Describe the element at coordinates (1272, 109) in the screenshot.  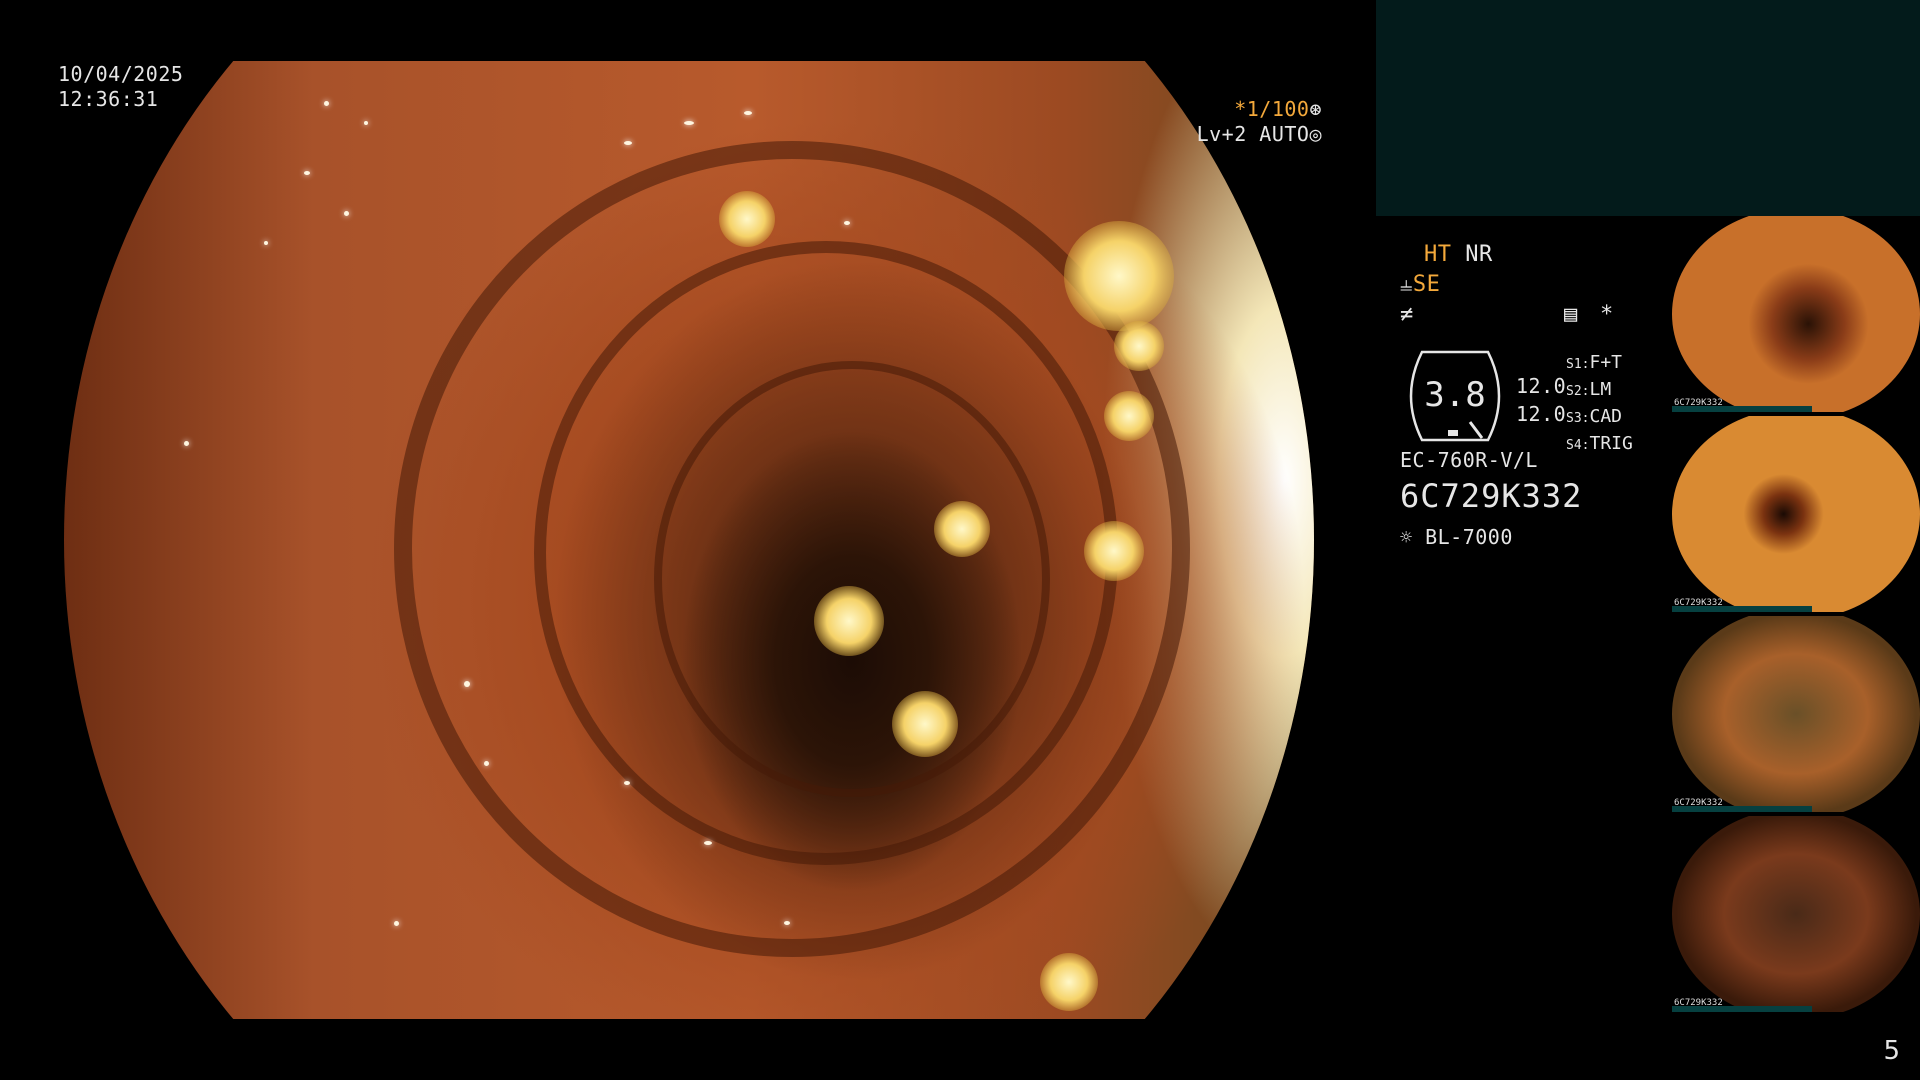
I see `shutter-speed-text: *1/100` at that location.